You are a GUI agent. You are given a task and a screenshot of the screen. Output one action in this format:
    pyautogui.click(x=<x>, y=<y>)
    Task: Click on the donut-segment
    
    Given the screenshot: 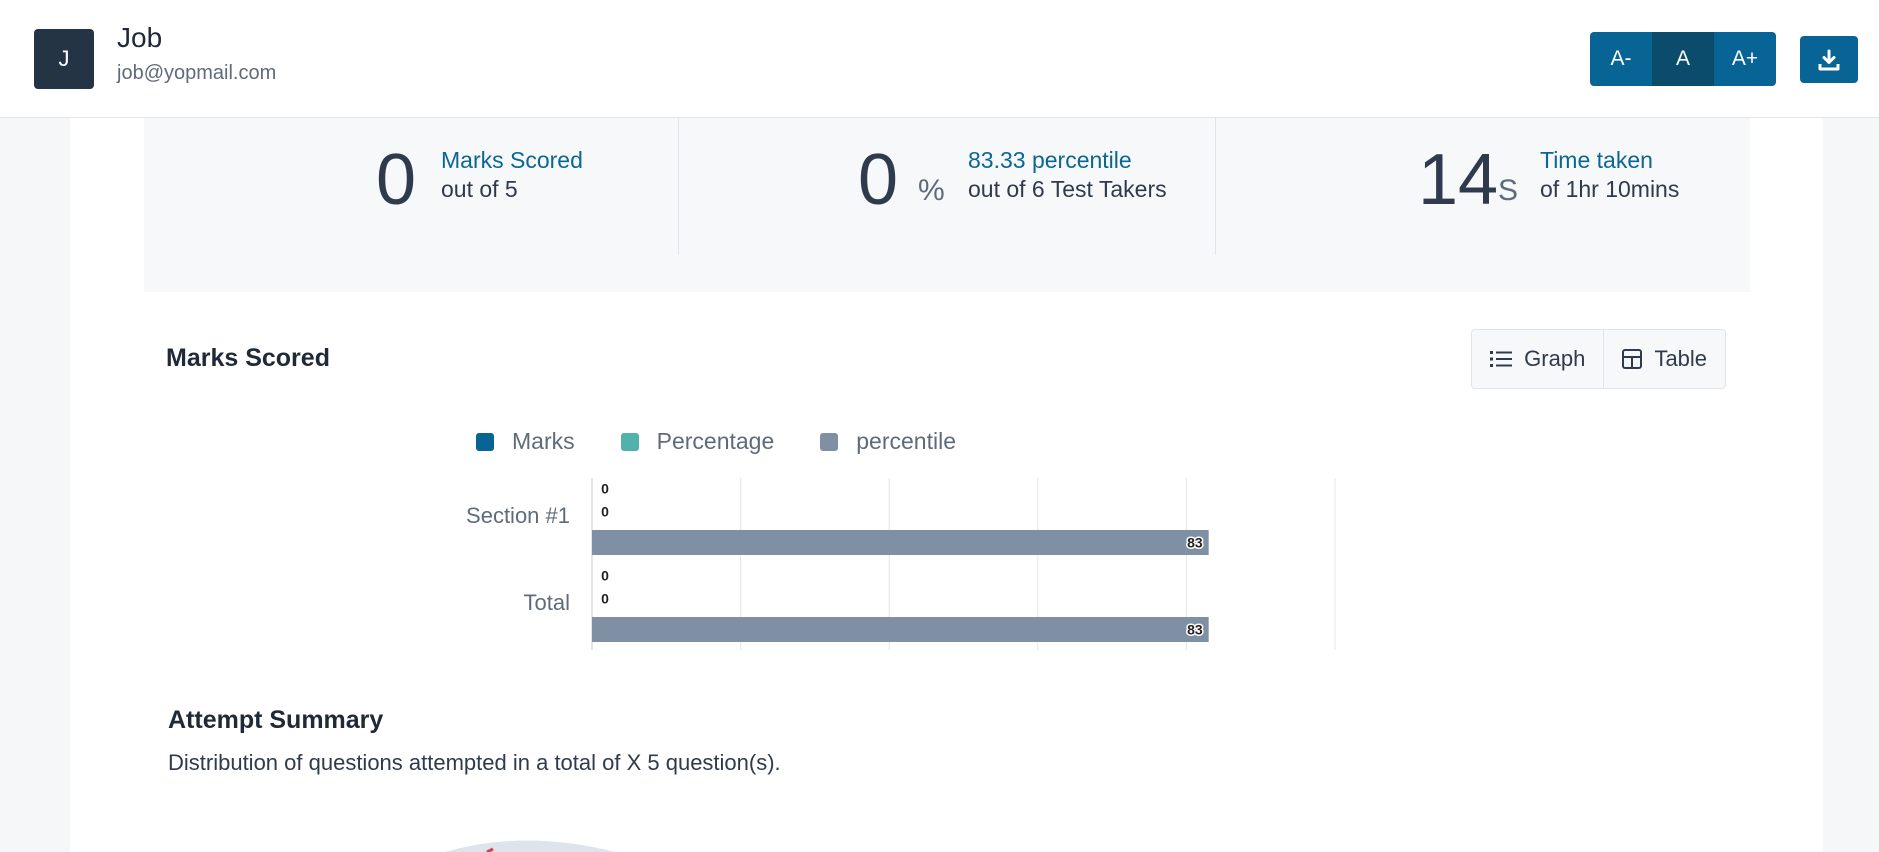 What is the action you would take?
    pyautogui.click(x=530, y=846)
    